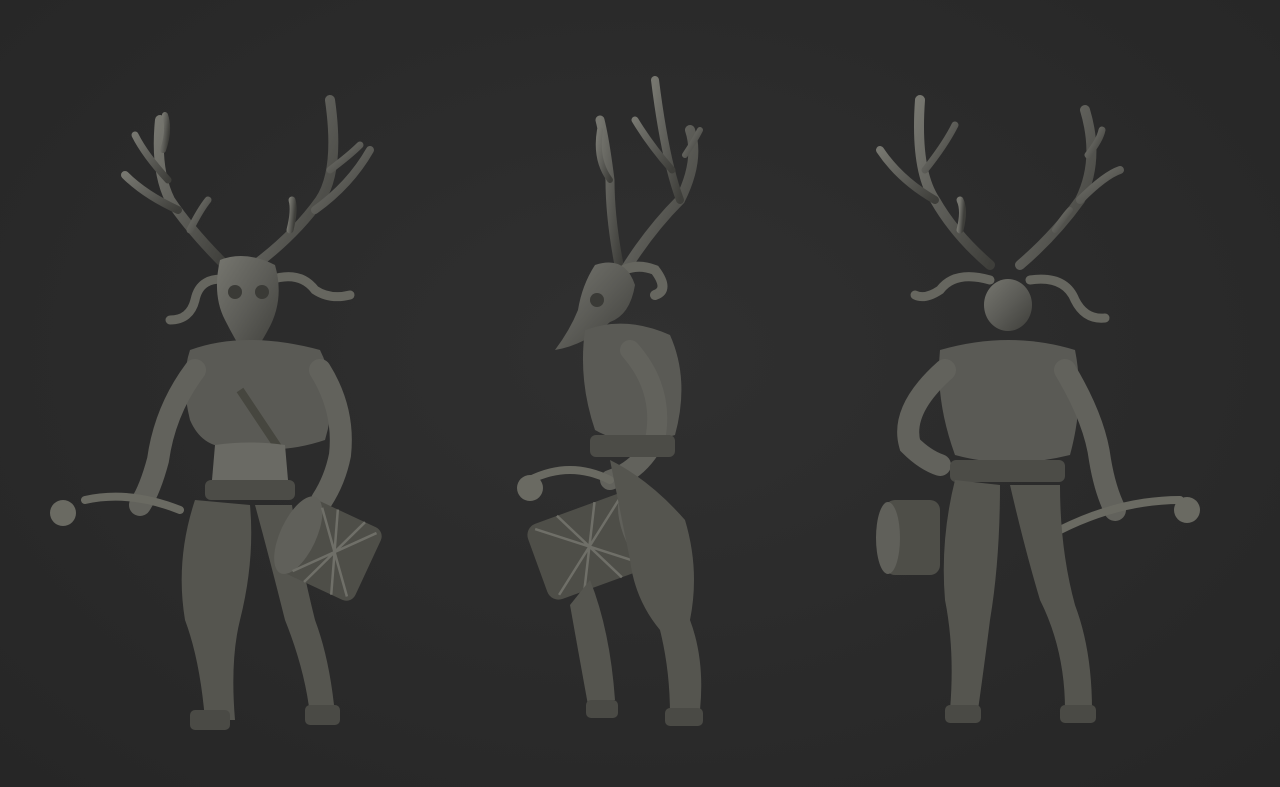 This screenshot has width=1280, height=787. What do you see at coordinates (610, 401) in the screenshot?
I see `satyr-side-figure` at bounding box center [610, 401].